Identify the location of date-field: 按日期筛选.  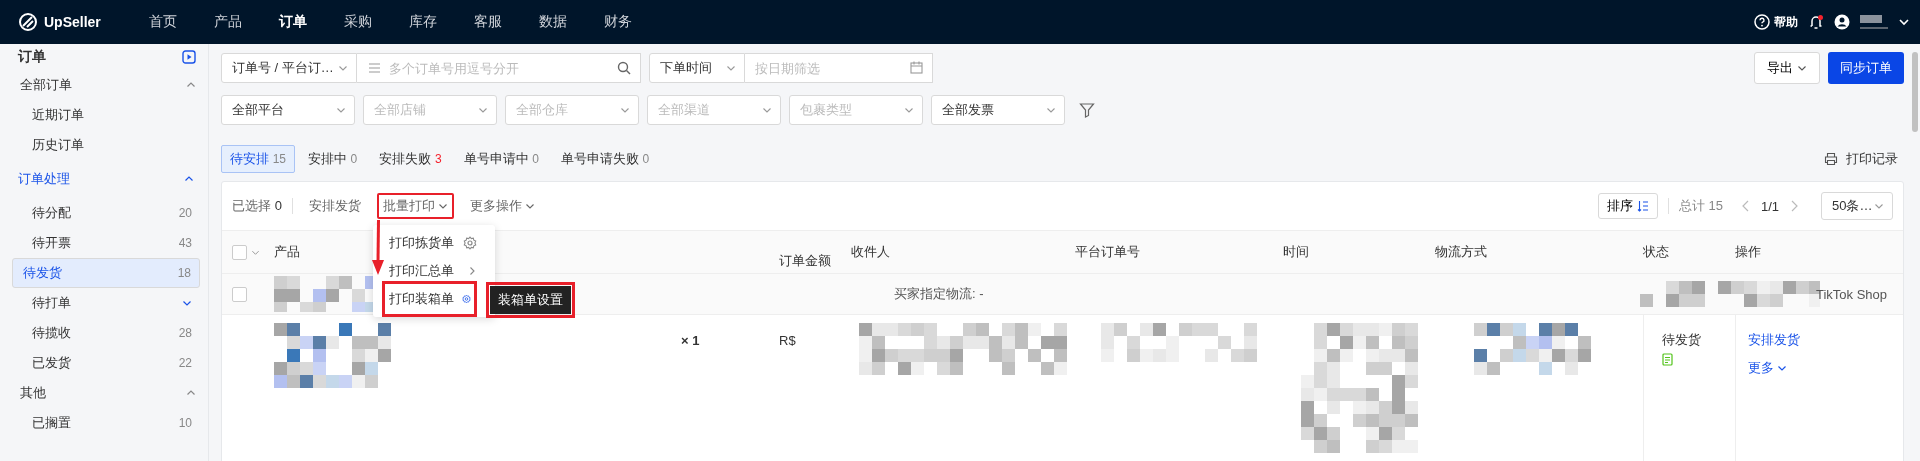
(839, 68).